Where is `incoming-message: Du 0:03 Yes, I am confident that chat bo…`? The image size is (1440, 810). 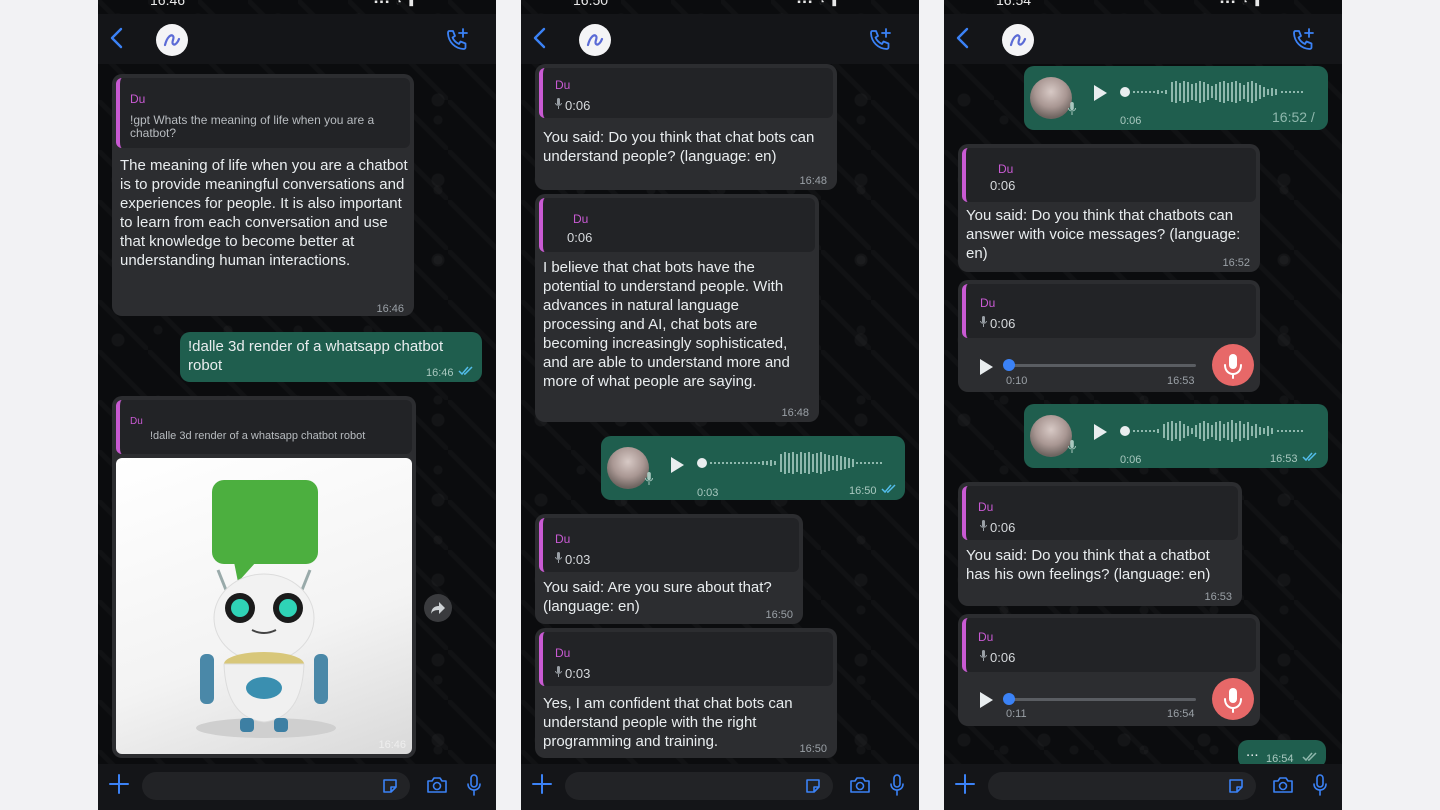 incoming-message: Du 0:03 Yes, I am confident that chat bo… is located at coordinates (686, 693).